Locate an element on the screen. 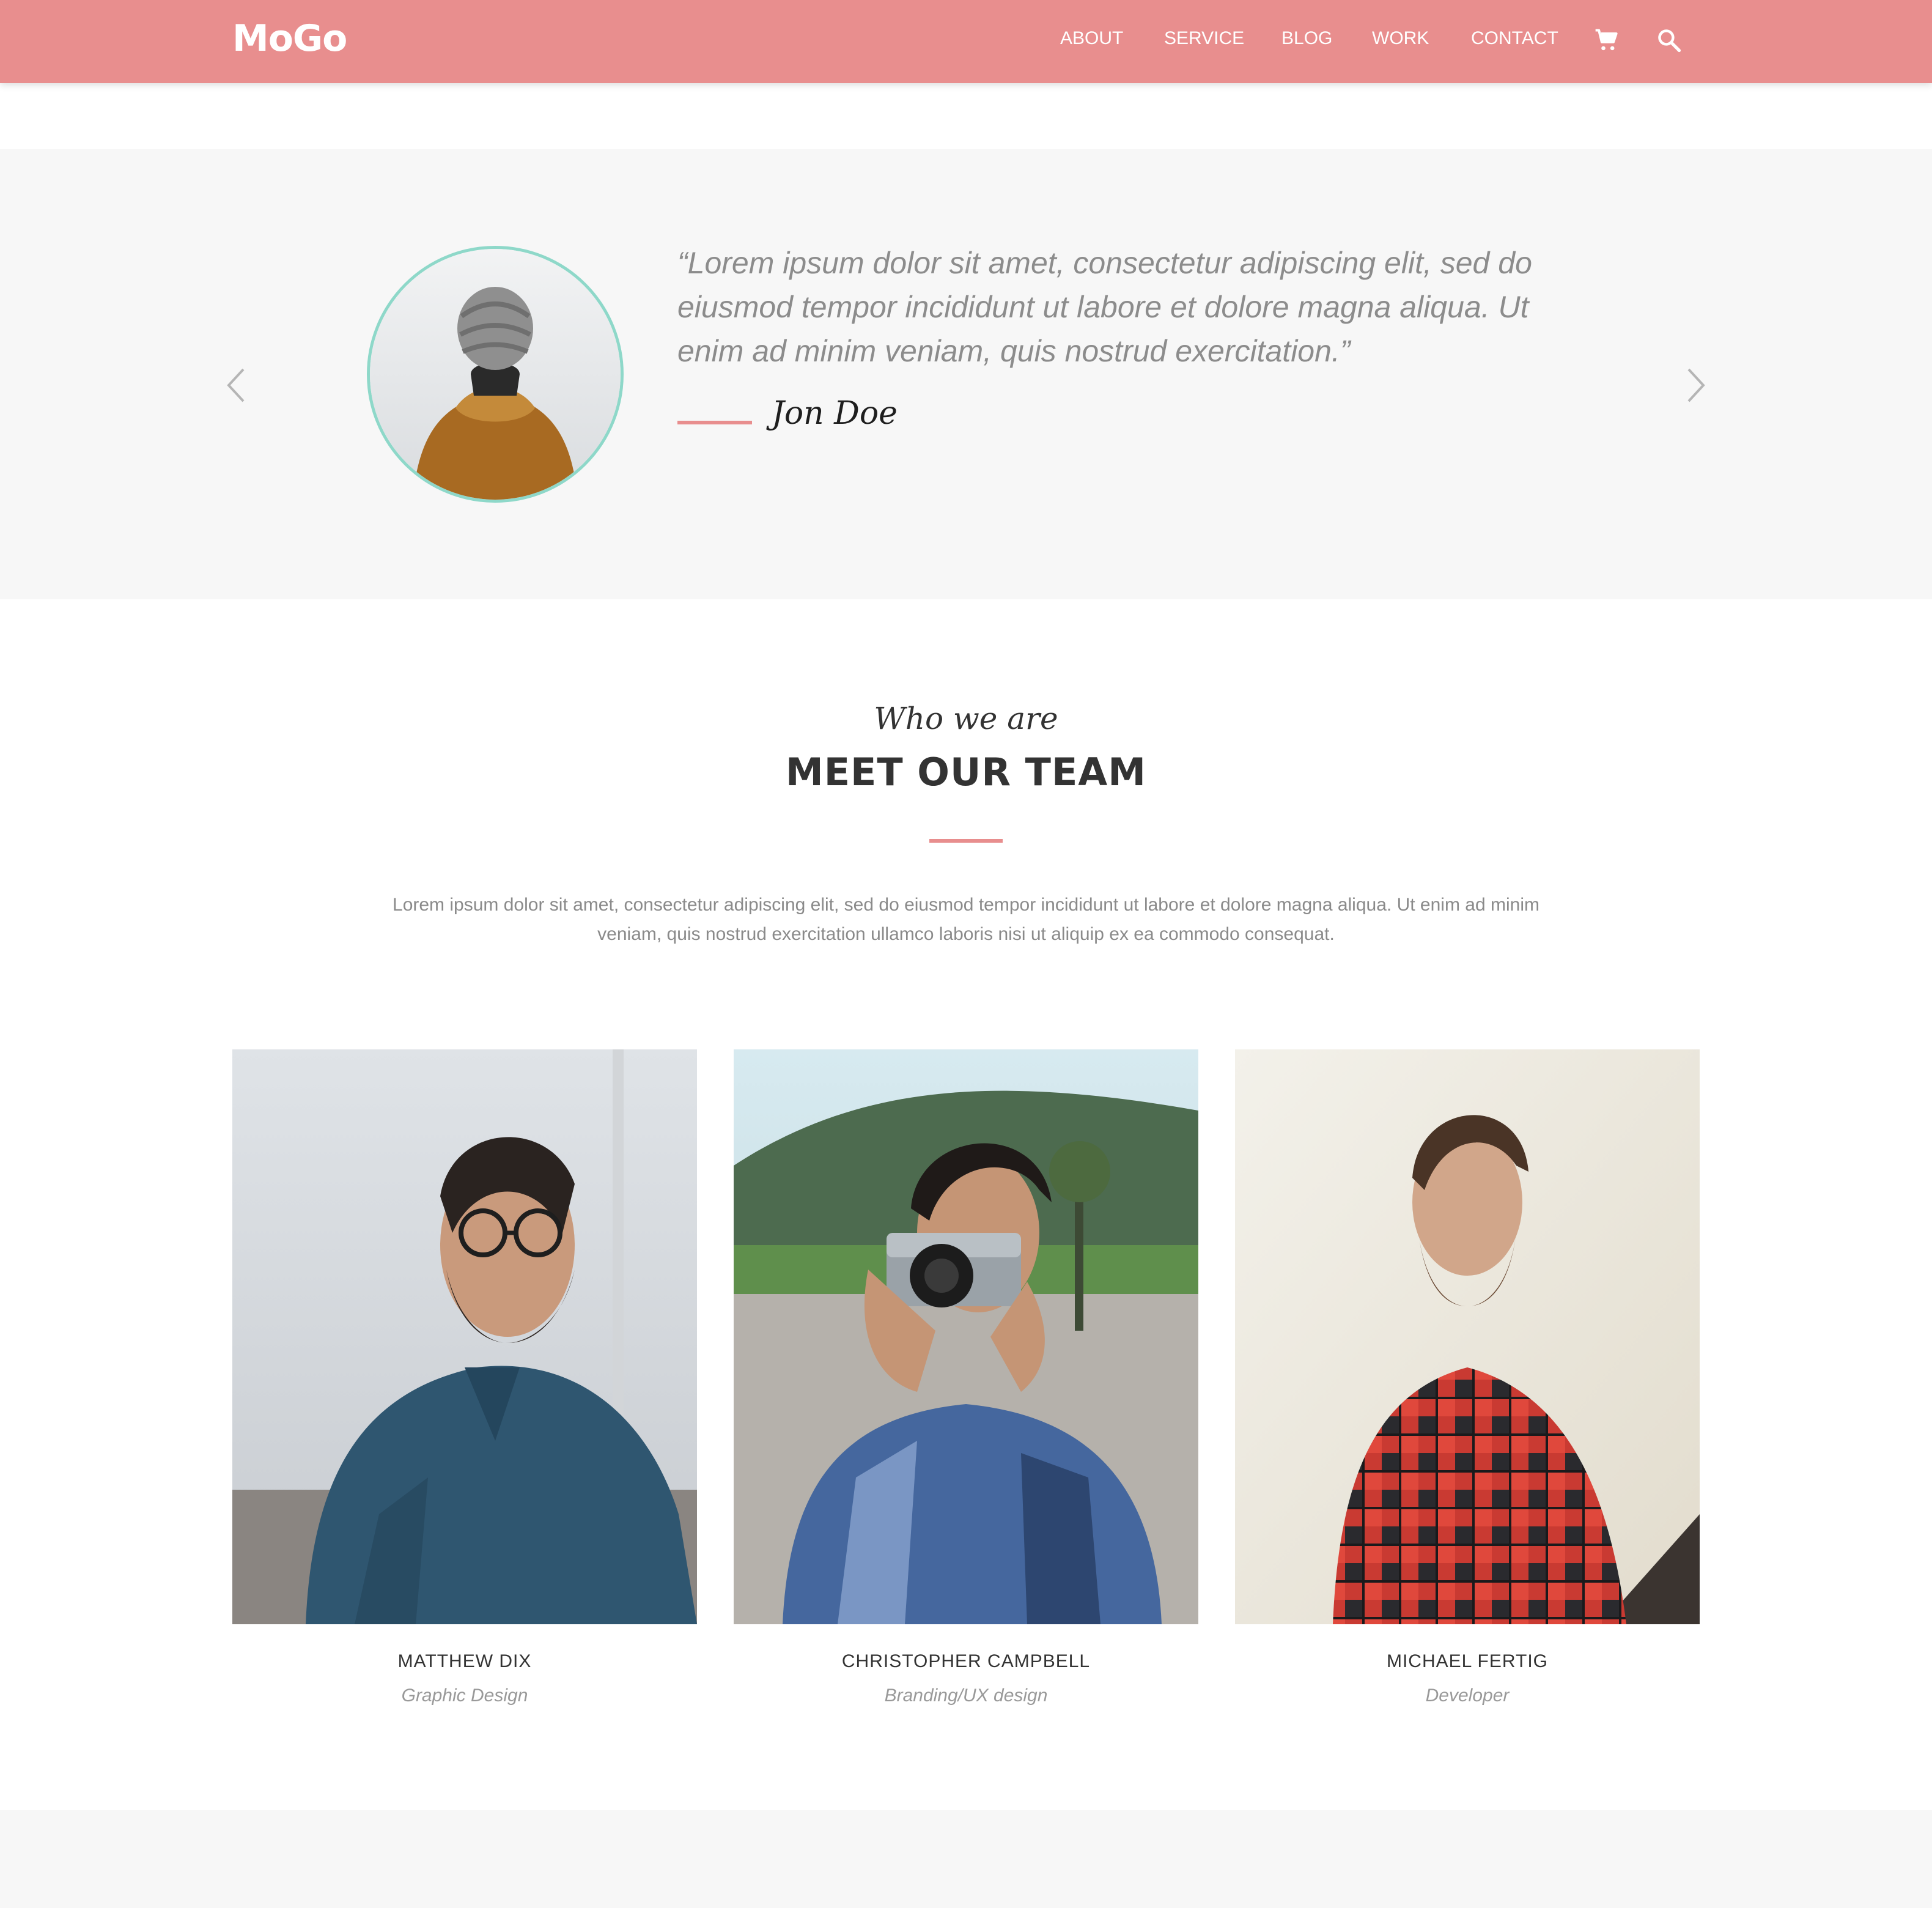 This screenshot has height=1908, width=1932. testimonial-avatar is located at coordinates (495, 375).